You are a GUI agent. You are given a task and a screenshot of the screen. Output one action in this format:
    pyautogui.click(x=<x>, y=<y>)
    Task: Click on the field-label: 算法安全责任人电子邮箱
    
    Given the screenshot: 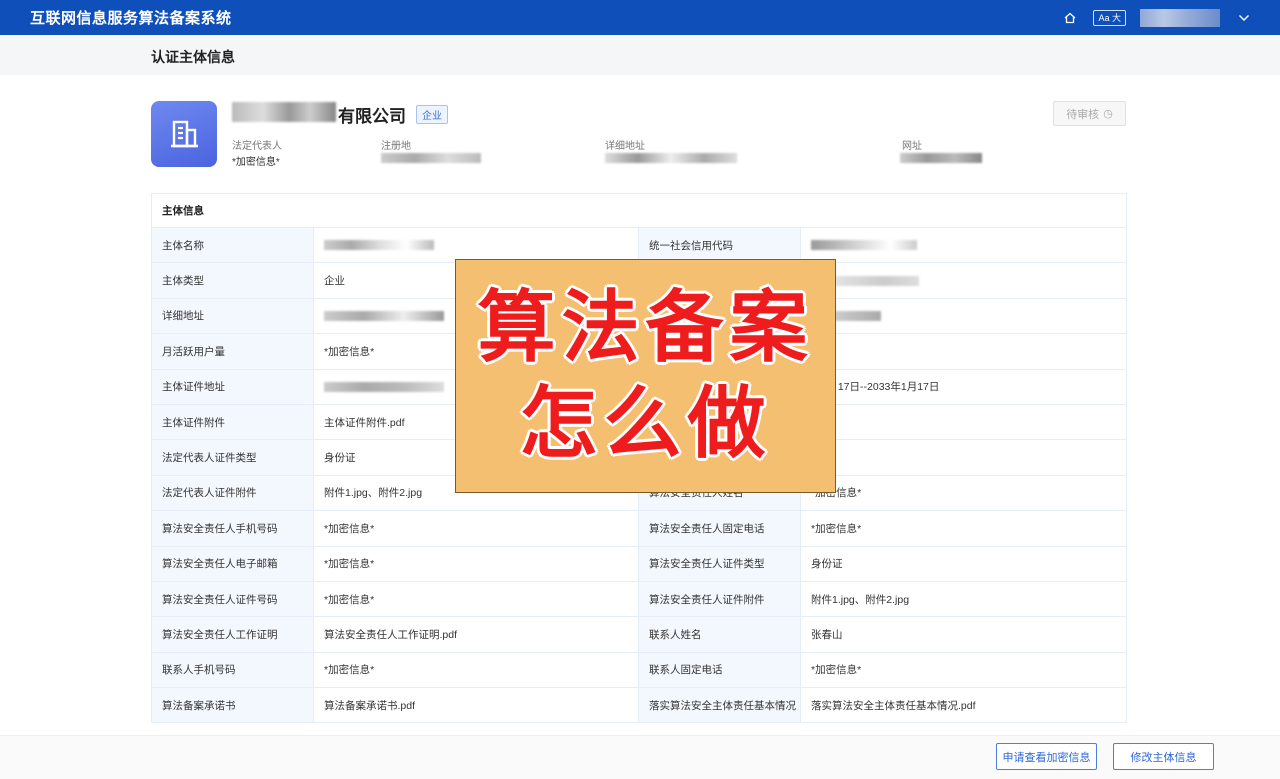 What is the action you would take?
    pyautogui.click(x=232, y=563)
    